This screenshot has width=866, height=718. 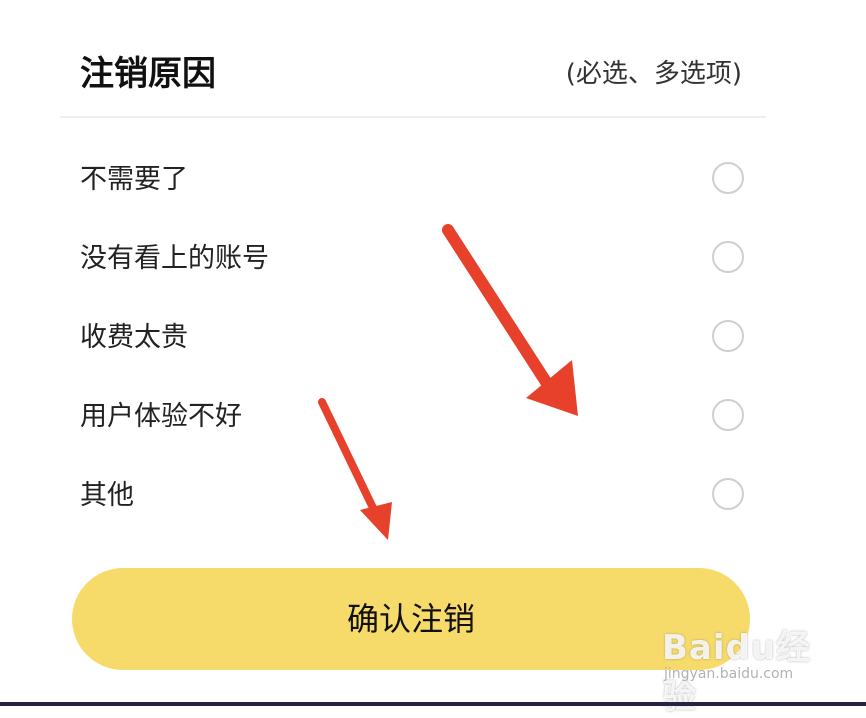 I want to click on reason-option-too-expensive: 收费太贵, so click(x=412, y=338).